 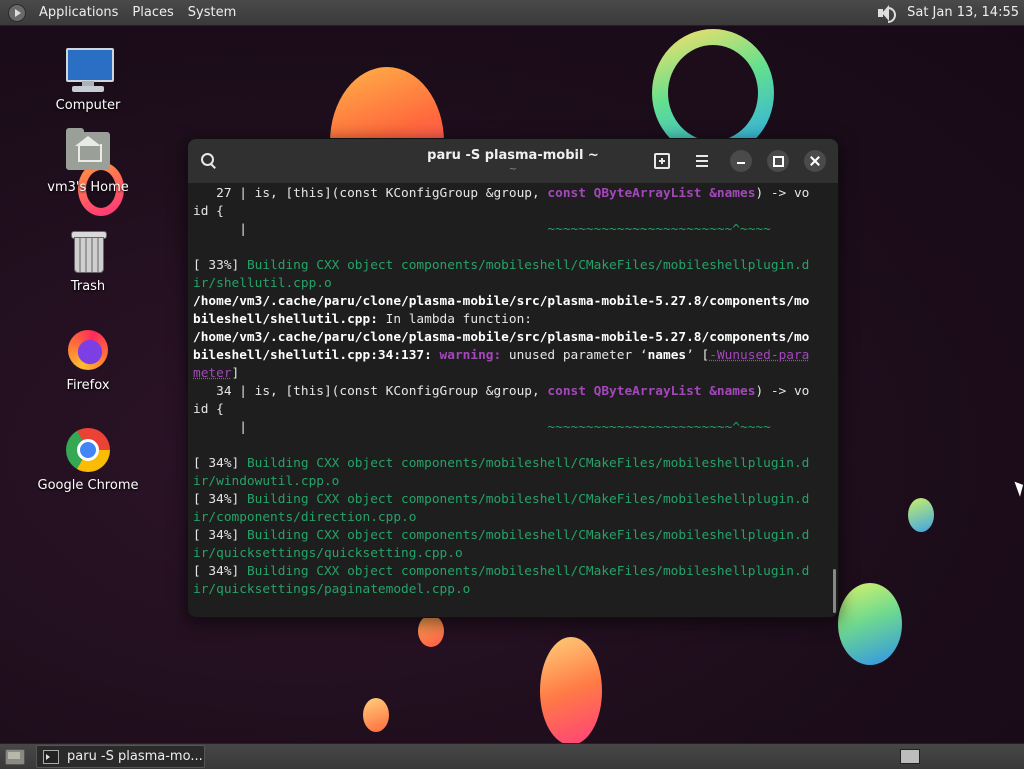 I want to click on terminal-line: ir/components/direction.cpp.o, so click(x=513, y=518).